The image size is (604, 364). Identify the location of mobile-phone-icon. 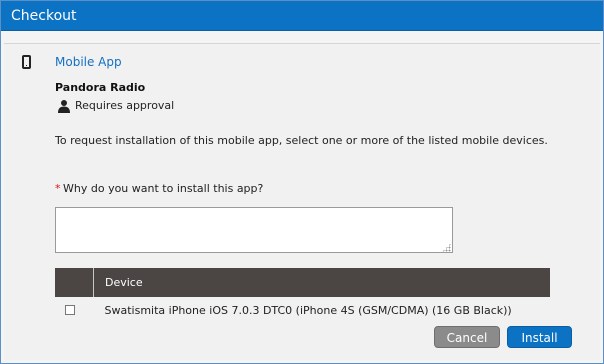
(26, 62).